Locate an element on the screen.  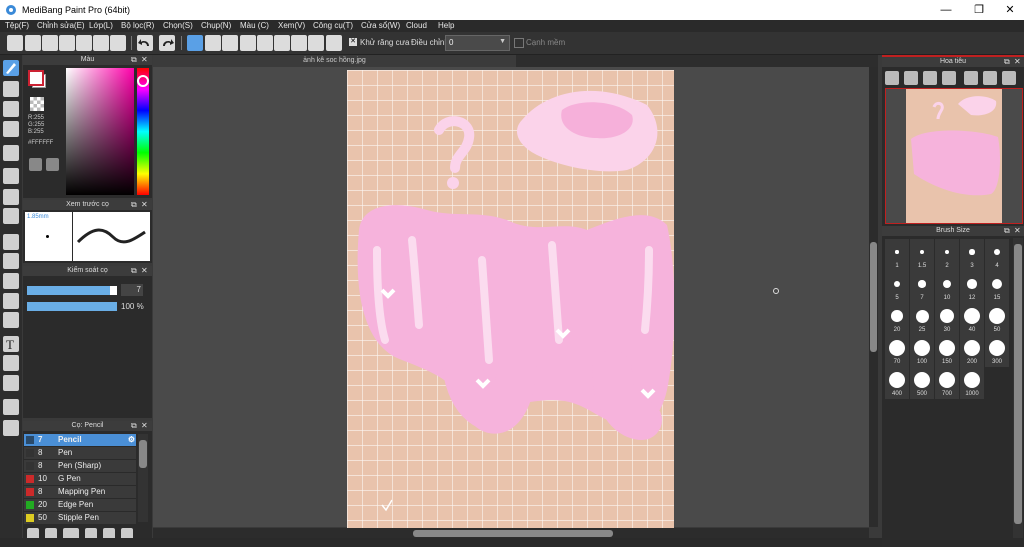
brush-size-cell: 10 is located at coordinates (947, 287).